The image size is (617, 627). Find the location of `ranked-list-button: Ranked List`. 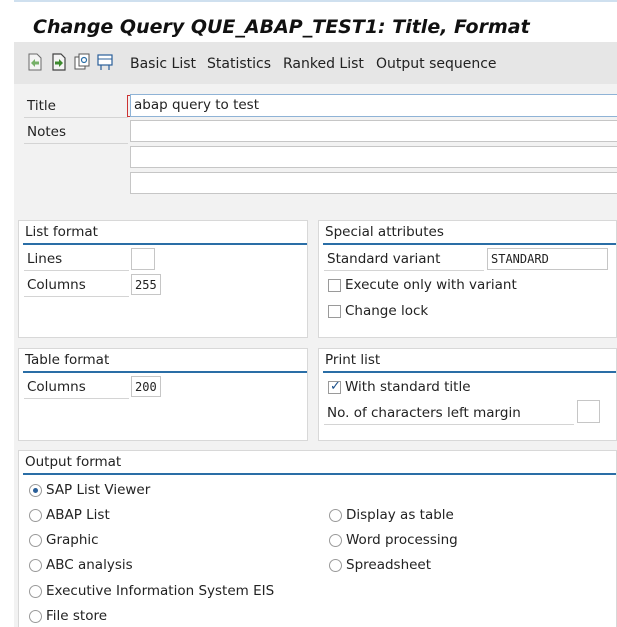

ranked-list-button: Ranked List is located at coordinates (323, 64).